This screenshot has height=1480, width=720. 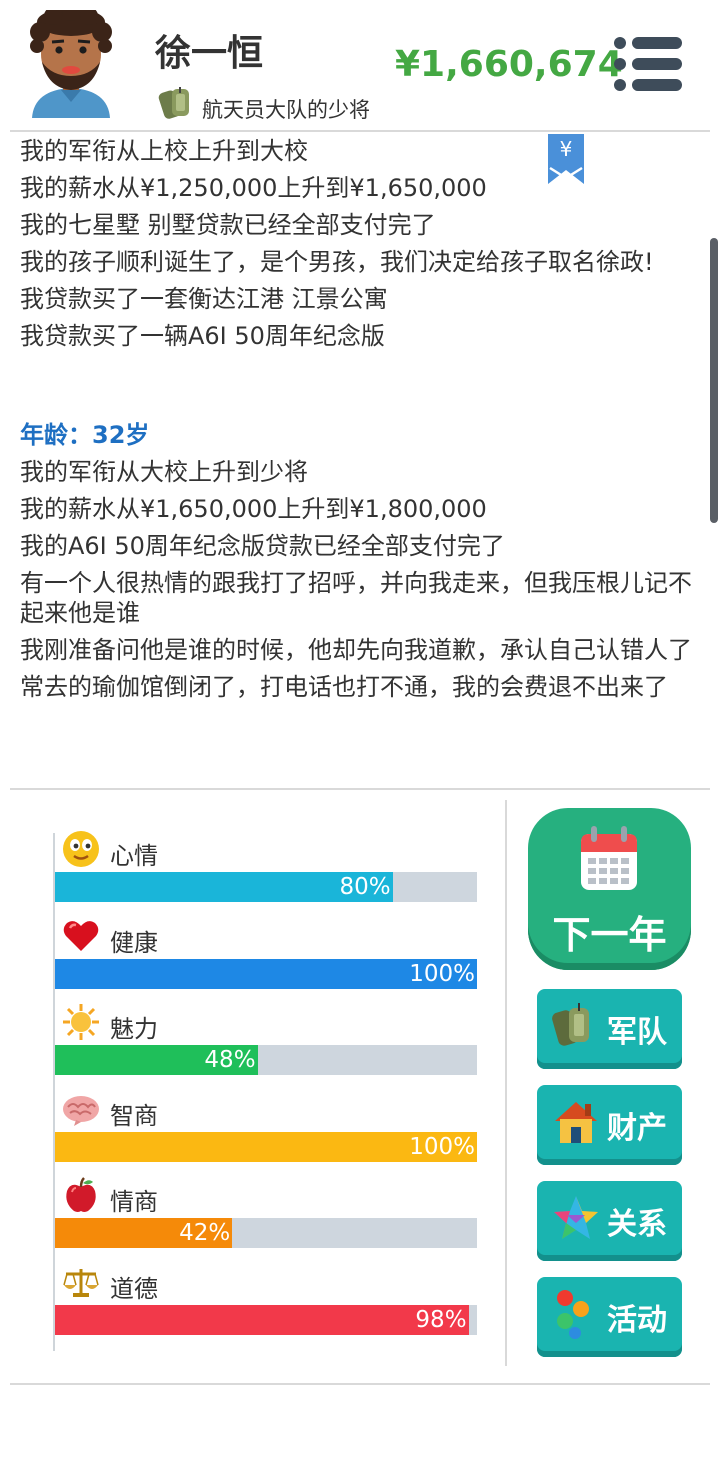 I want to click on log-divider, so click(x=360, y=789).